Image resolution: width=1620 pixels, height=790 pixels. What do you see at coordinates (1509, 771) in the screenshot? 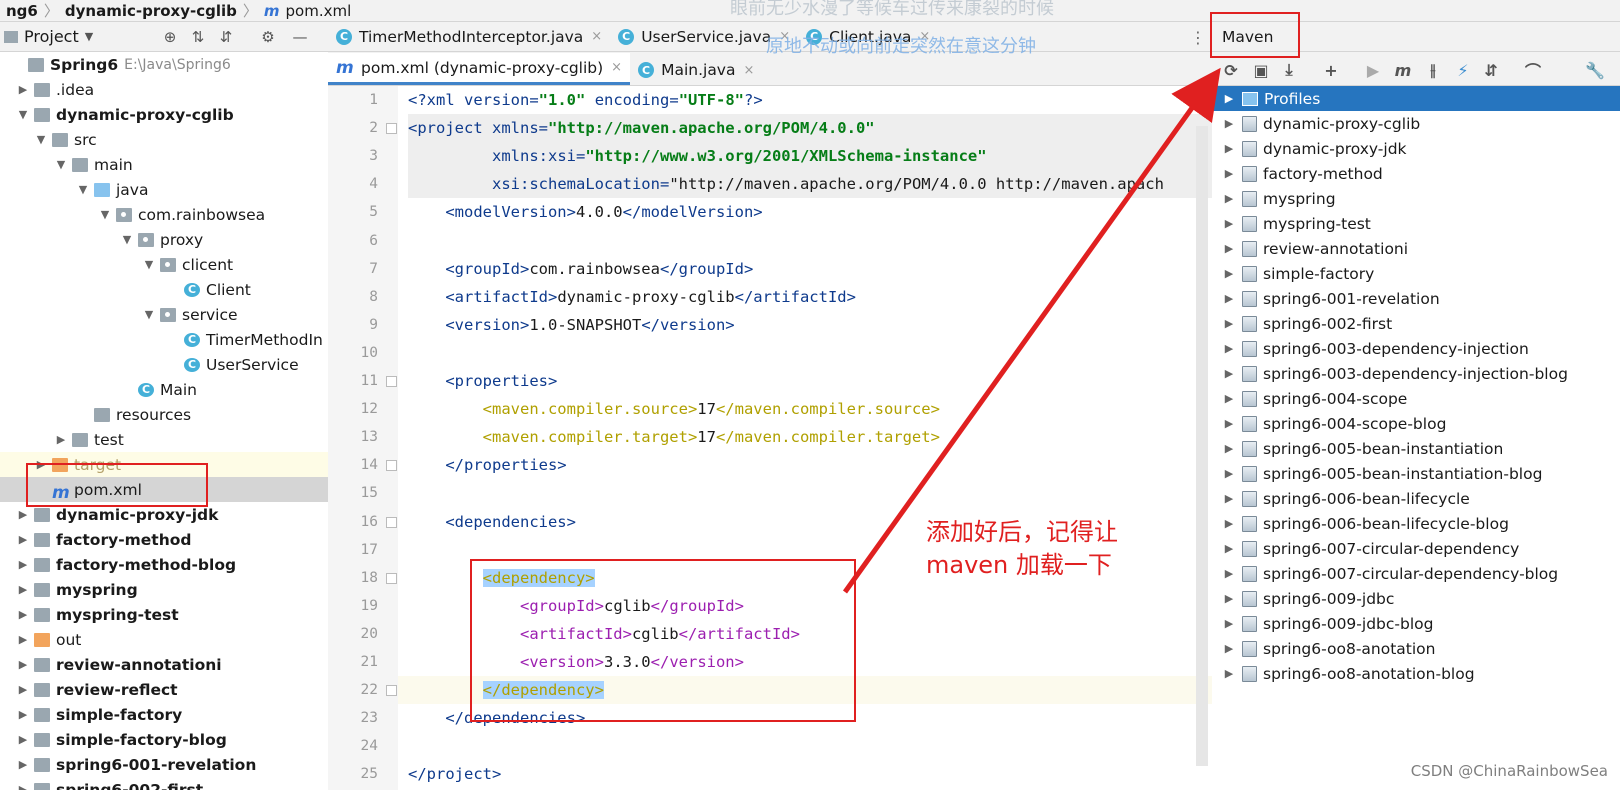
I see `csdn-watermark: CSDN @ChinaRainbowSea` at bounding box center [1509, 771].